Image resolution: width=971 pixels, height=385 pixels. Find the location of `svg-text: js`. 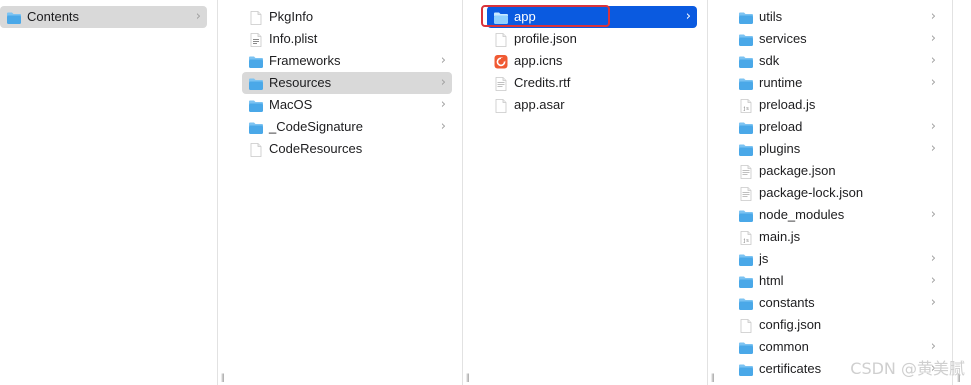

svg-text: js is located at coordinates (746, 109).